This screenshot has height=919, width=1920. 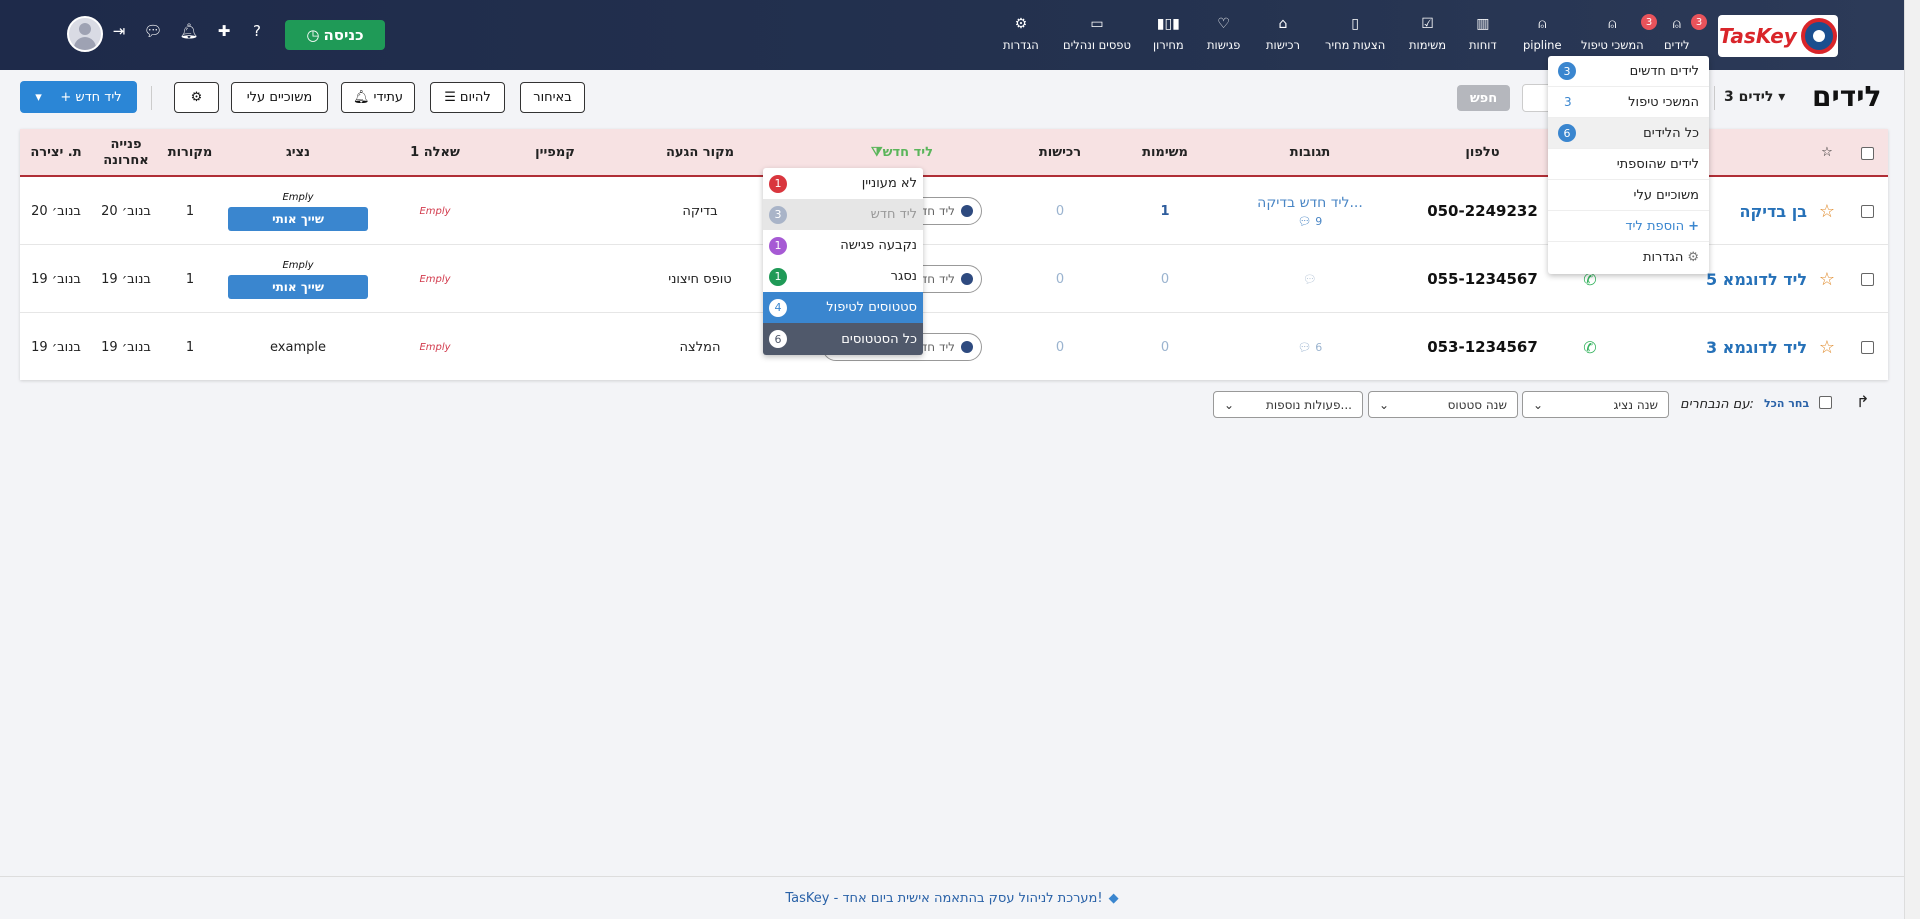 I want to click on today-button: ☰ להיום, so click(x=467, y=97).